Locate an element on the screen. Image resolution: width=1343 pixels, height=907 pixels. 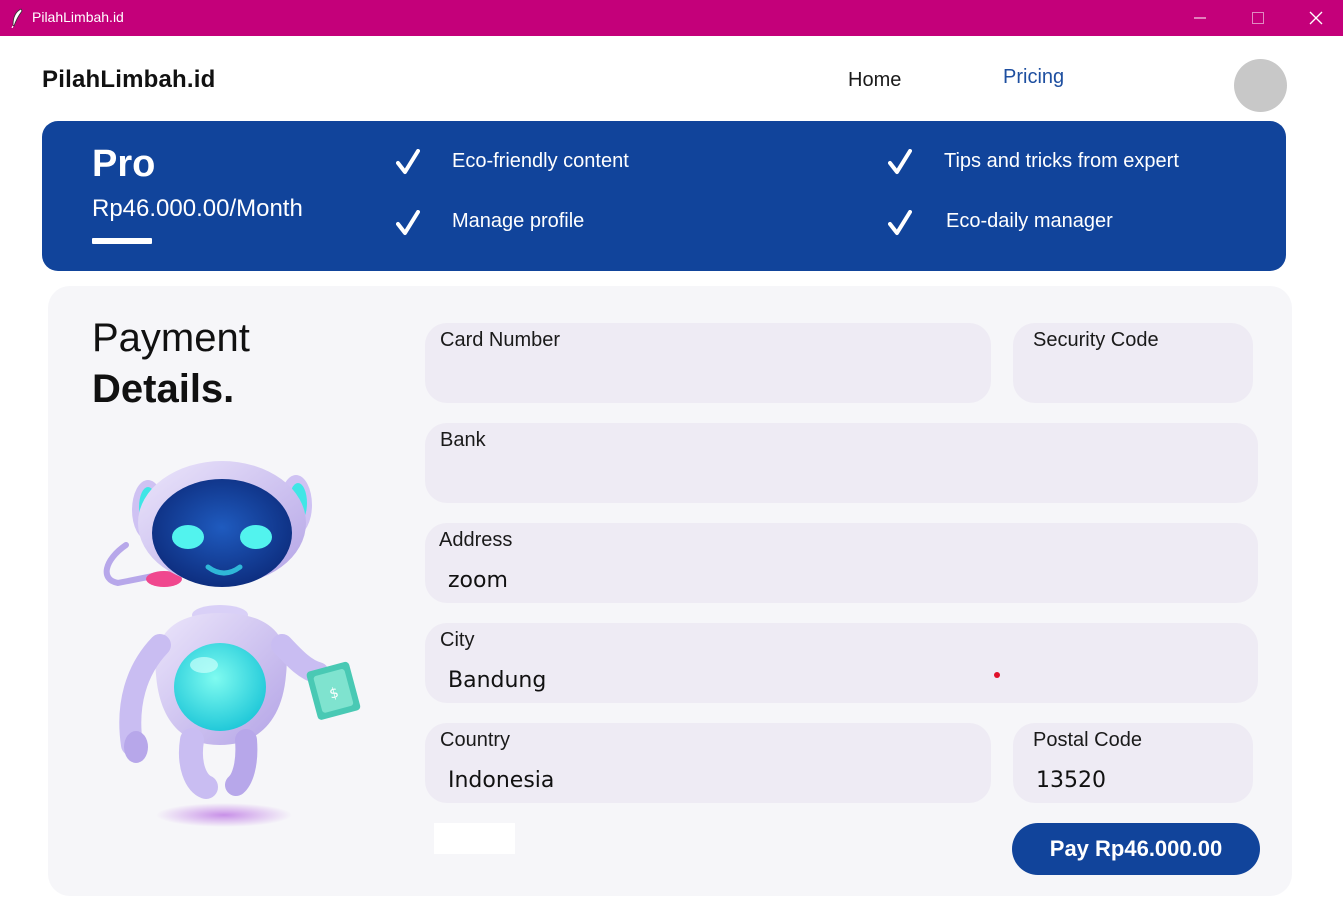
feature-tips-and-tricks: Tips and tricks from expert is located at coordinates (1061, 161).